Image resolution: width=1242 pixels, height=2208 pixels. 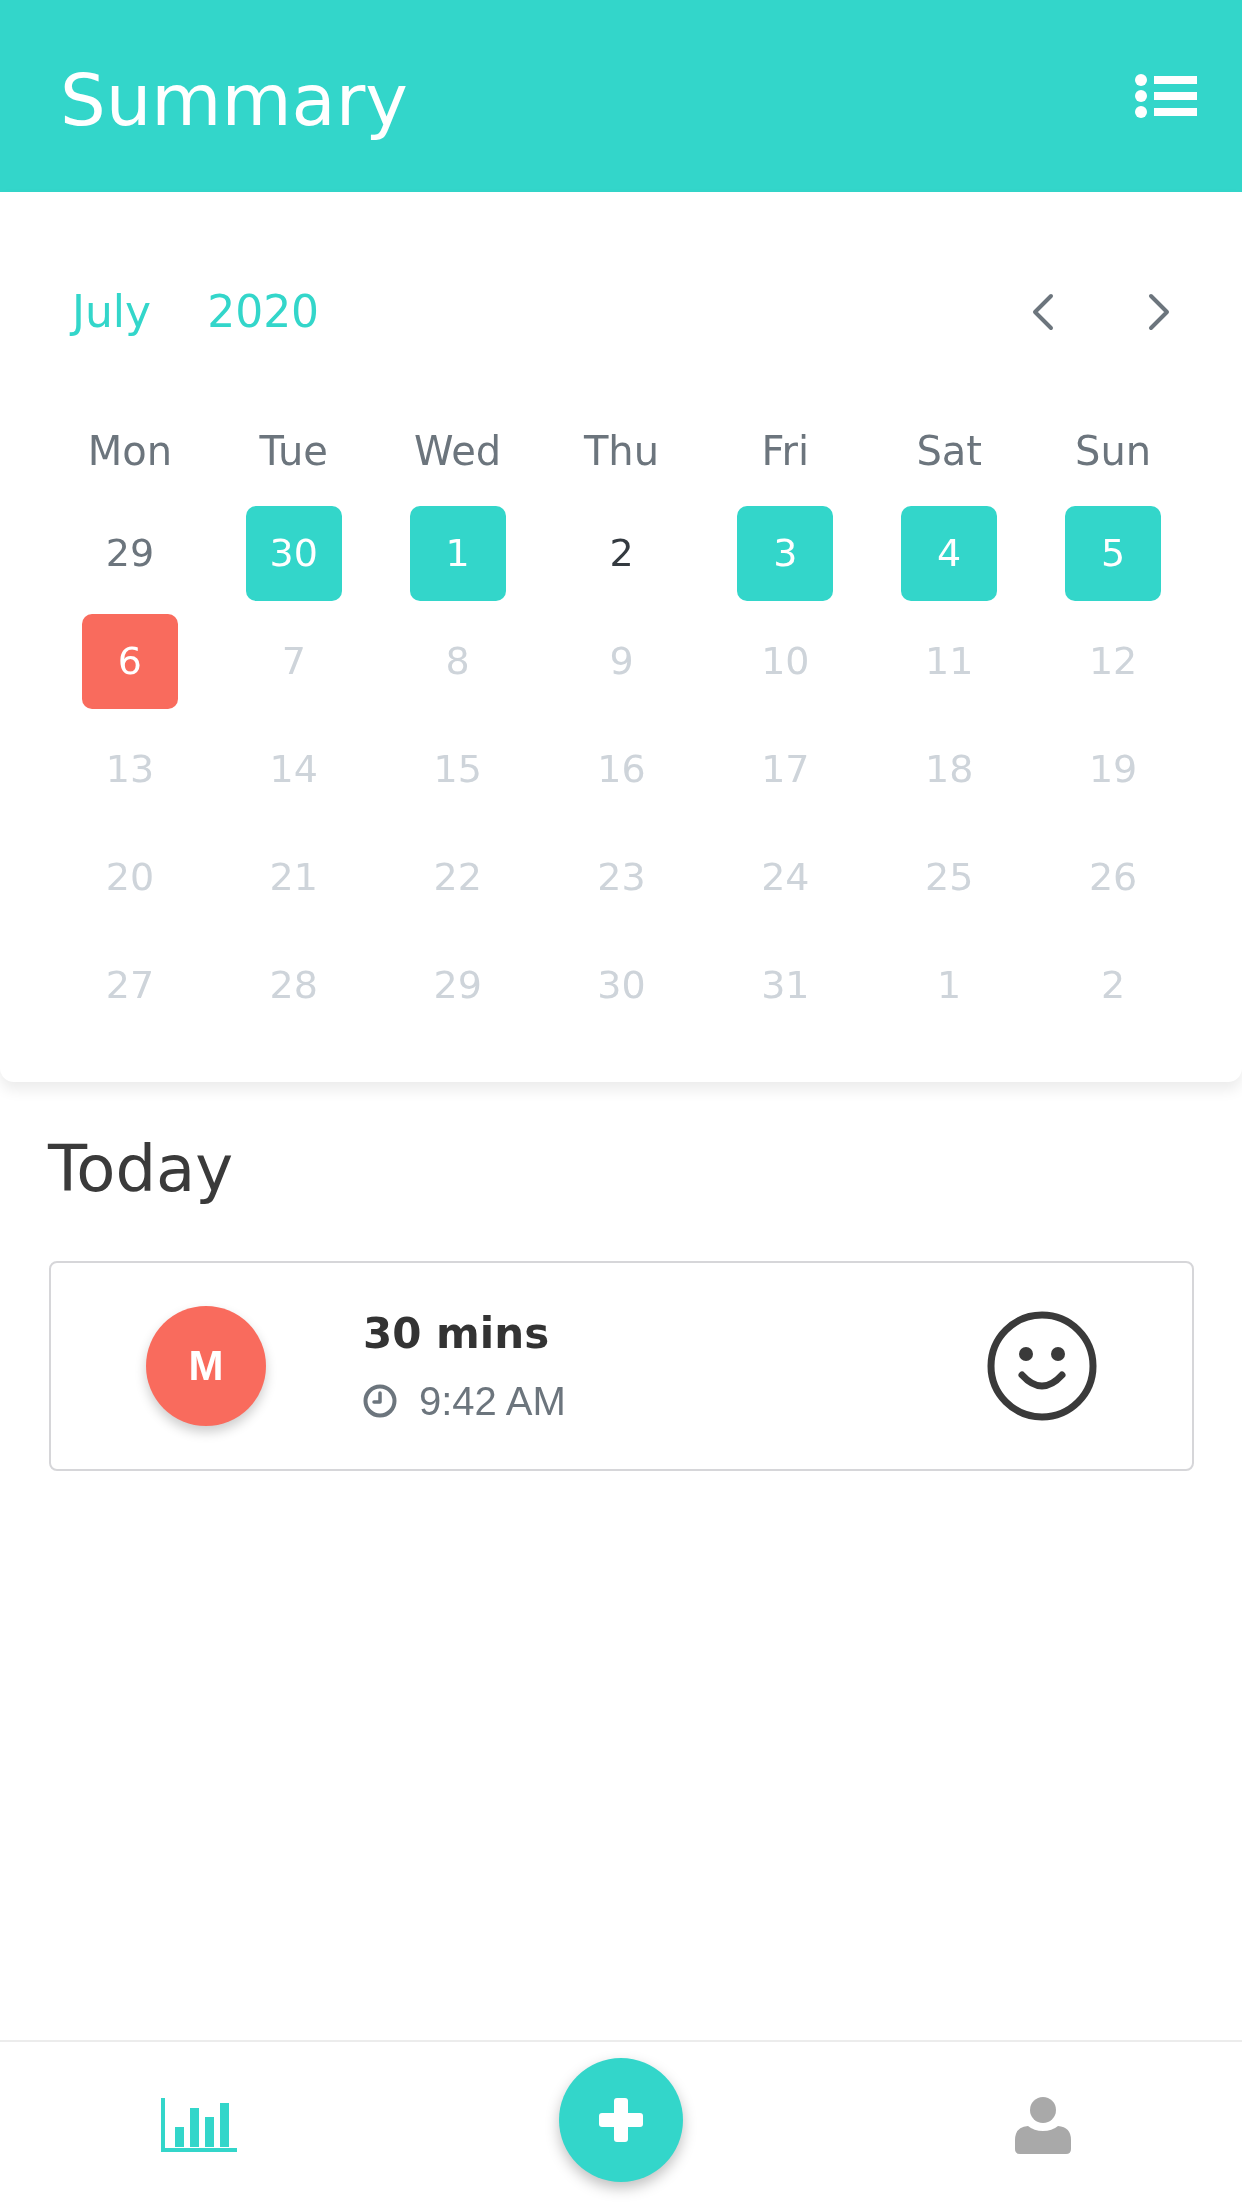 What do you see at coordinates (458, 451) in the screenshot?
I see `weekday-label: Wed` at bounding box center [458, 451].